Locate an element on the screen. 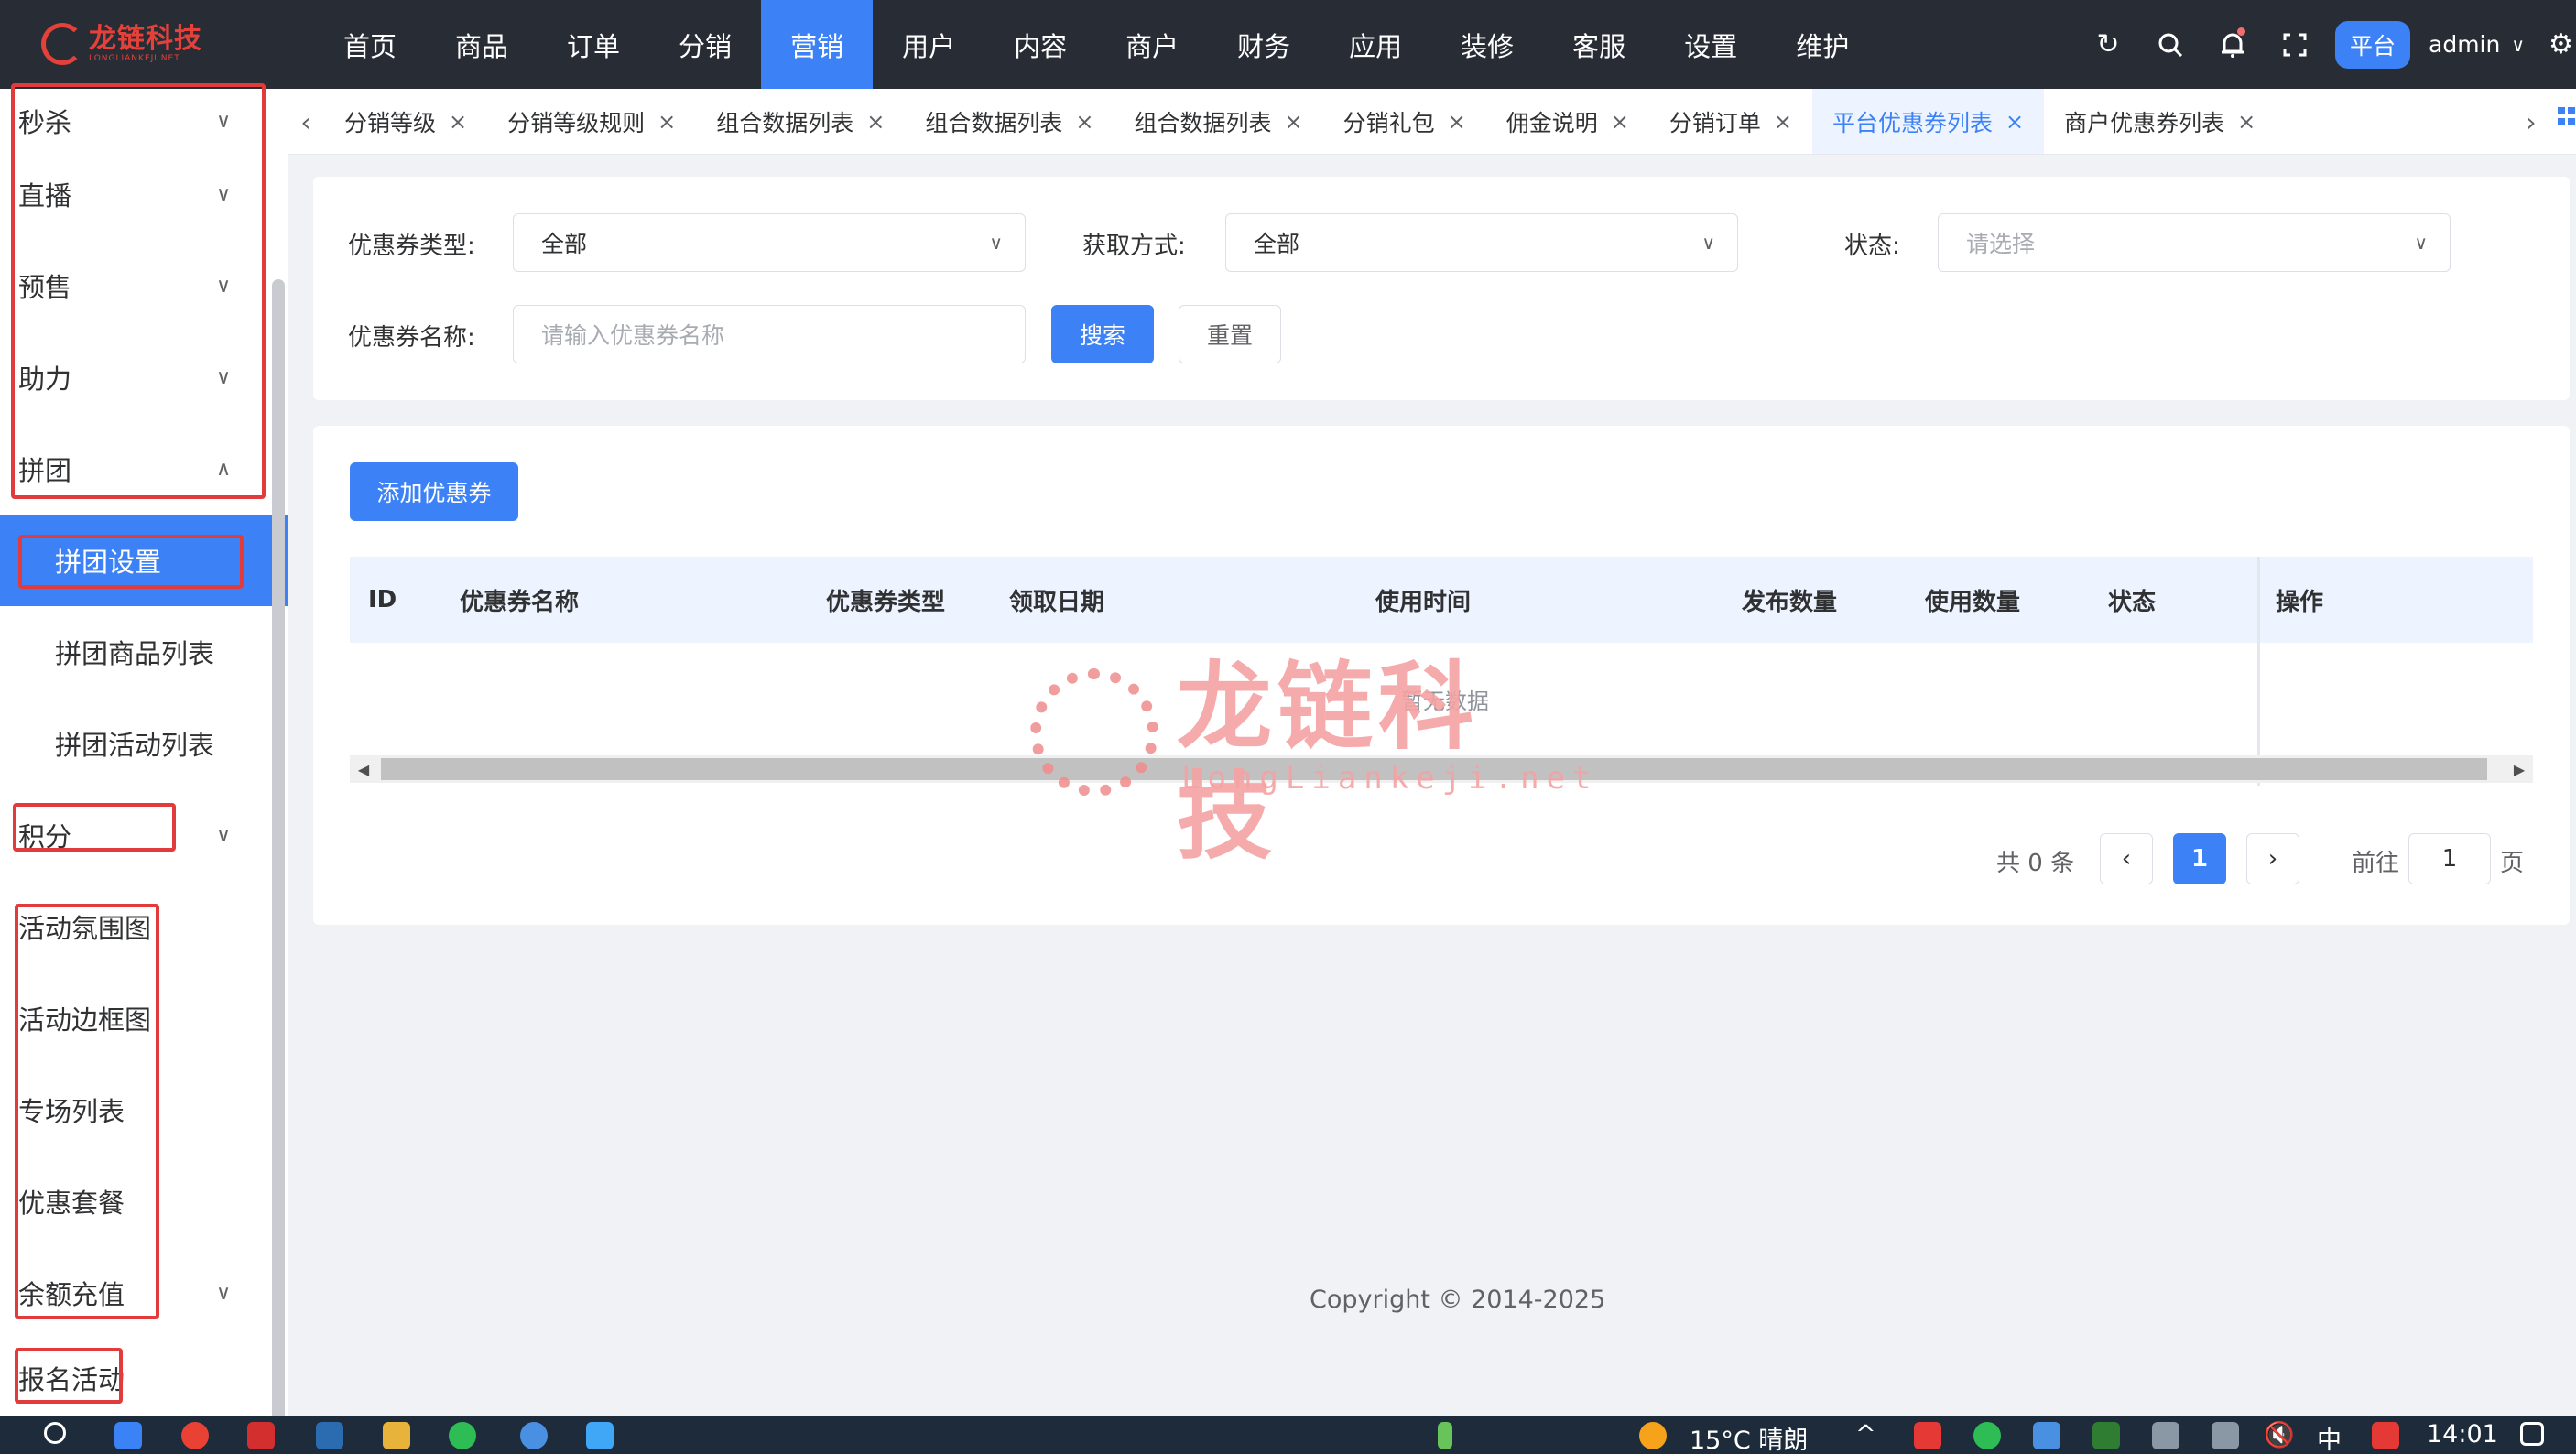 The image size is (2576, 1454). tab-combo-data-2: 组合数据列表 × is located at coordinates (1009, 122).